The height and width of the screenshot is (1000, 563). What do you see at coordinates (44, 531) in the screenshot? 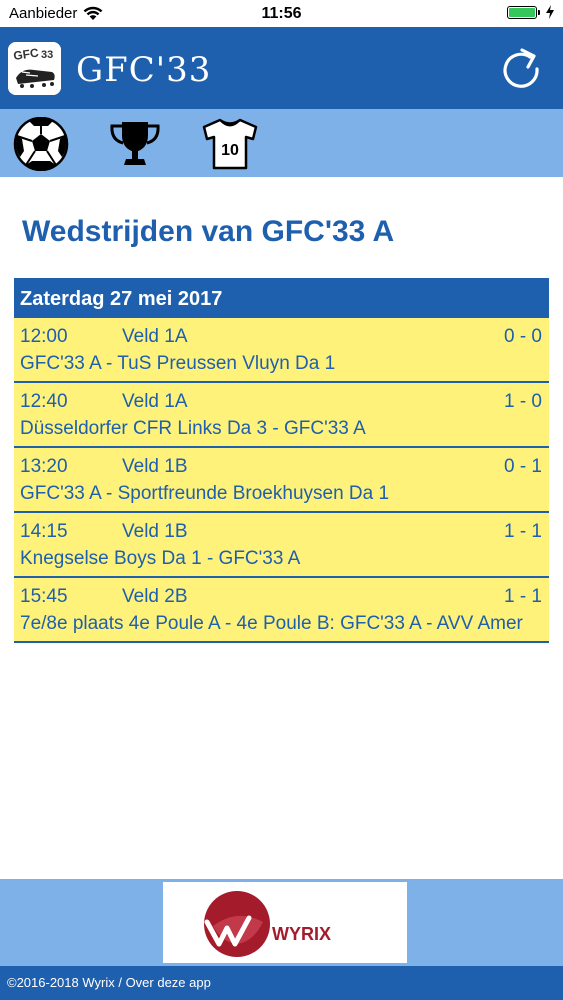
I see `match-time: 14:15` at bounding box center [44, 531].